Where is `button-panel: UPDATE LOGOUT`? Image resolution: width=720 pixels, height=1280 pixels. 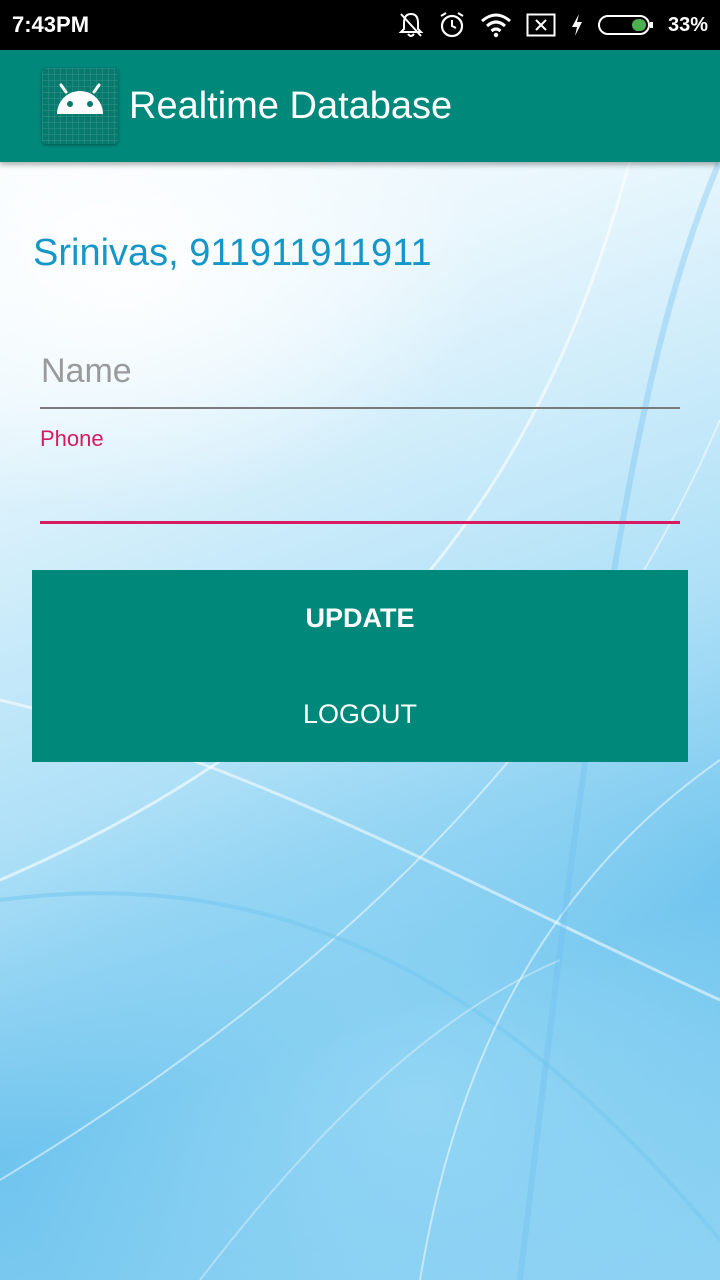 button-panel: UPDATE LOGOUT is located at coordinates (360, 666).